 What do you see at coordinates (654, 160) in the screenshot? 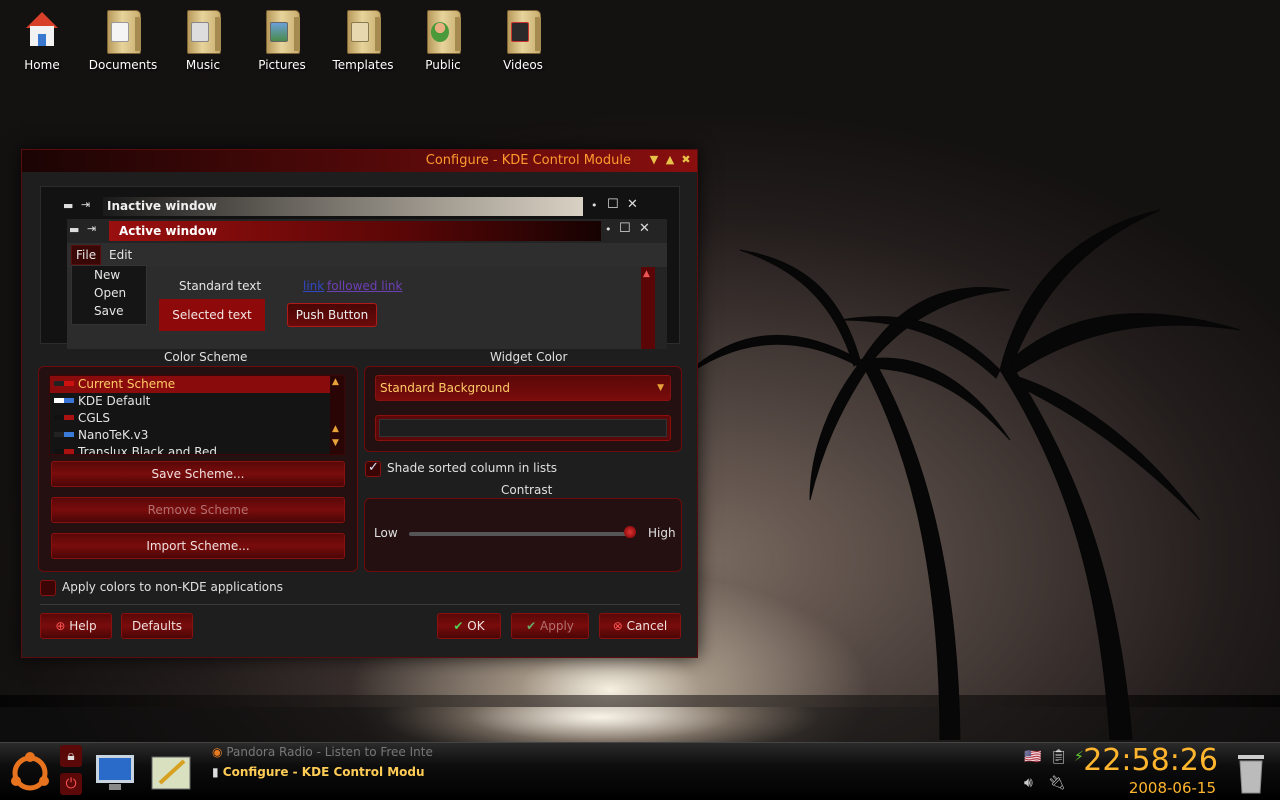
I see `minimize-icon: ▼` at bounding box center [654, 160].